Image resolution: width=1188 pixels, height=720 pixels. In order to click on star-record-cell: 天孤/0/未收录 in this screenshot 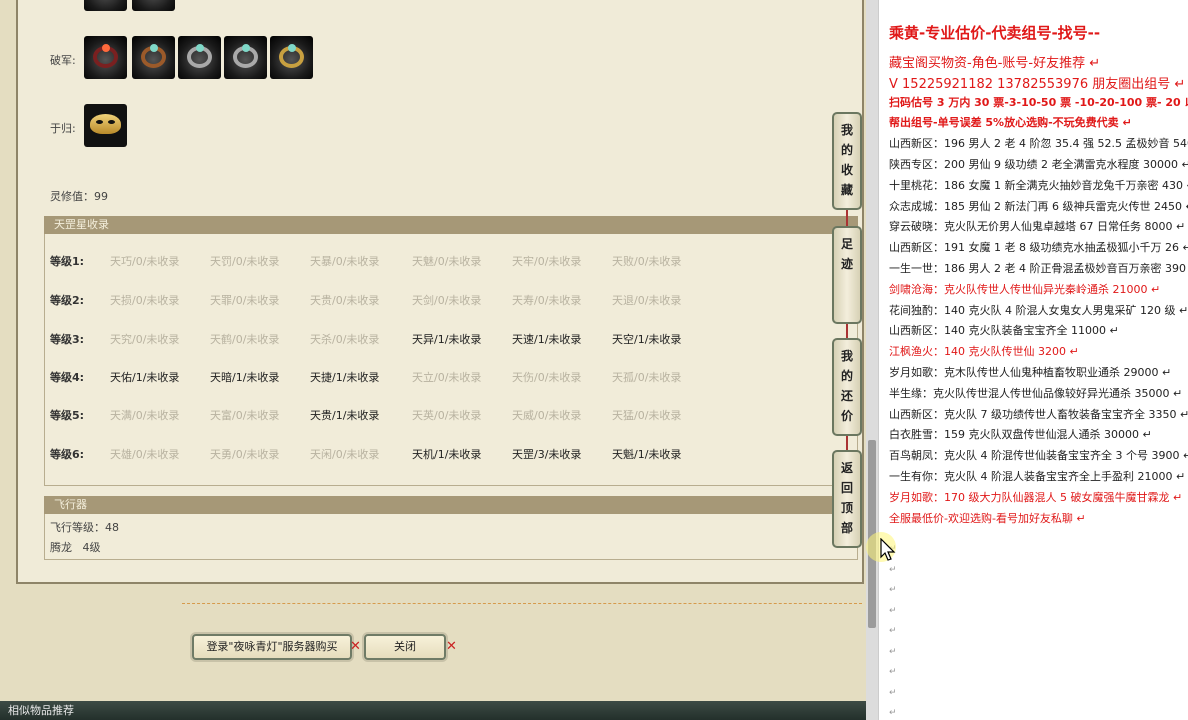, I will do `click(647, 377)`.